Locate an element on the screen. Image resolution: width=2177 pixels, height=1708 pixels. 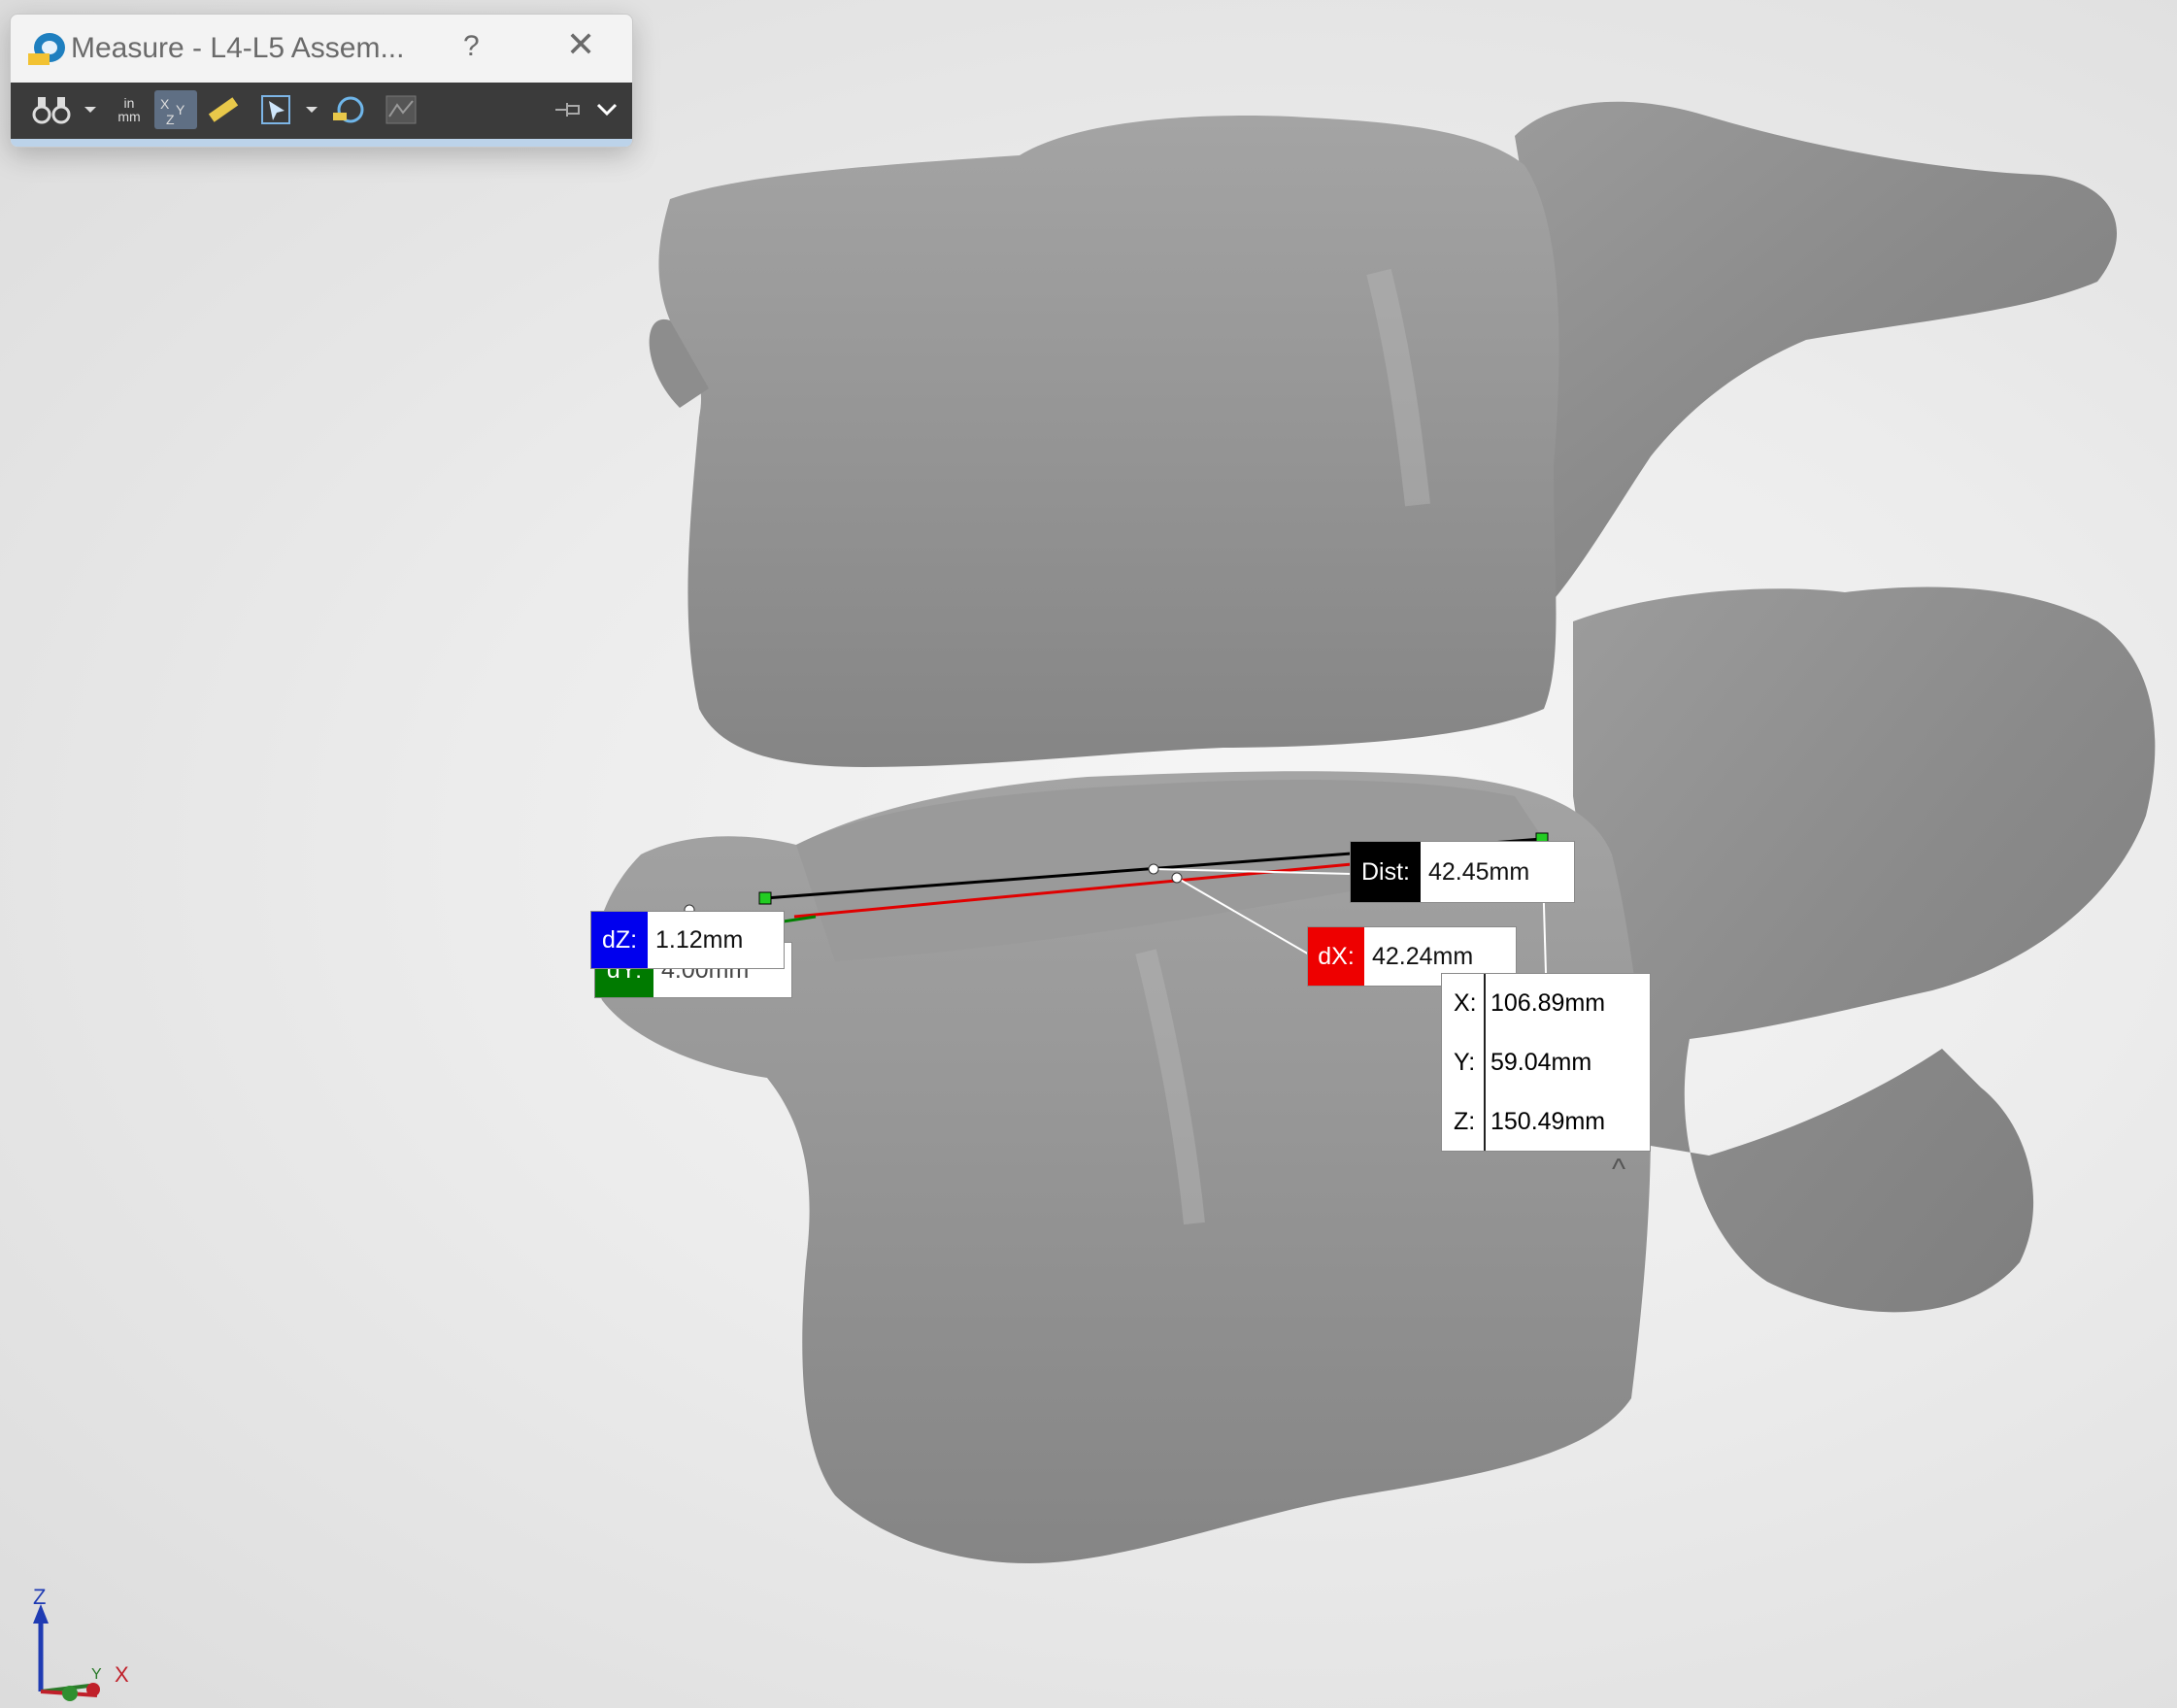
dist-value: 42.45mm is located at coordinates (1479, 871).